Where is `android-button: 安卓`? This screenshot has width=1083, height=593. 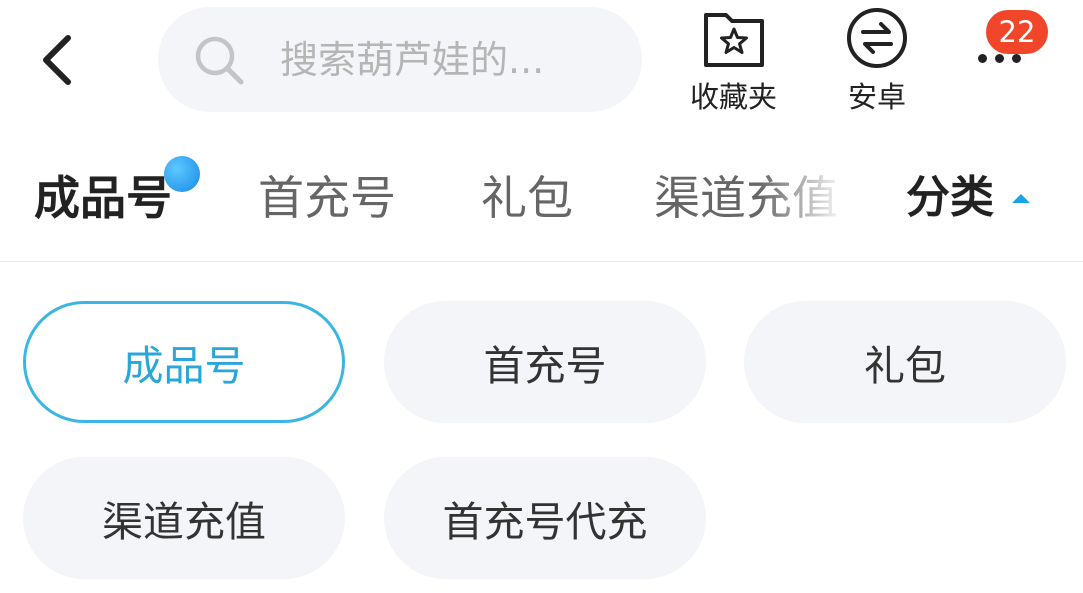 android-button: 安卓 is located at coordinates (877, 61).